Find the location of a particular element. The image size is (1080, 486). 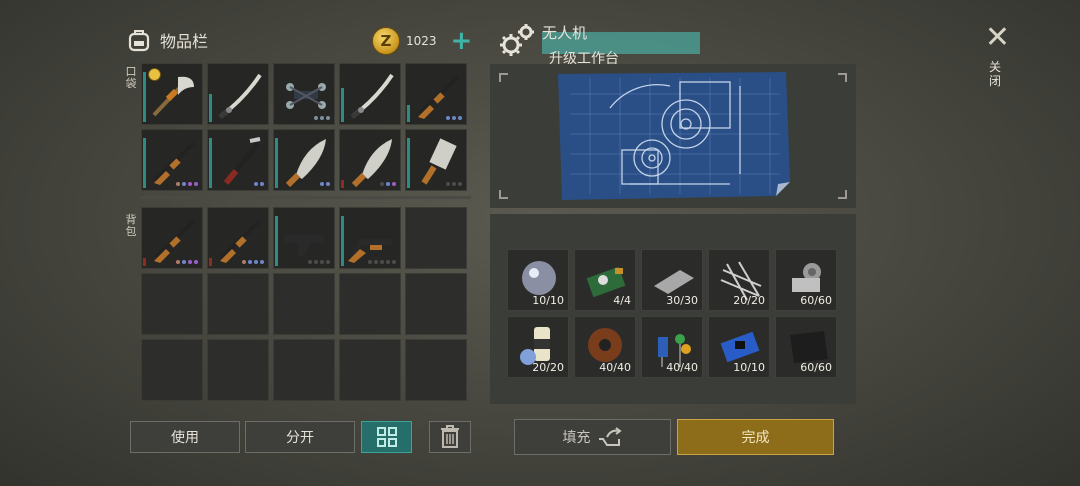

material-quantity: 30/30 is located at coordinates (682, 300).